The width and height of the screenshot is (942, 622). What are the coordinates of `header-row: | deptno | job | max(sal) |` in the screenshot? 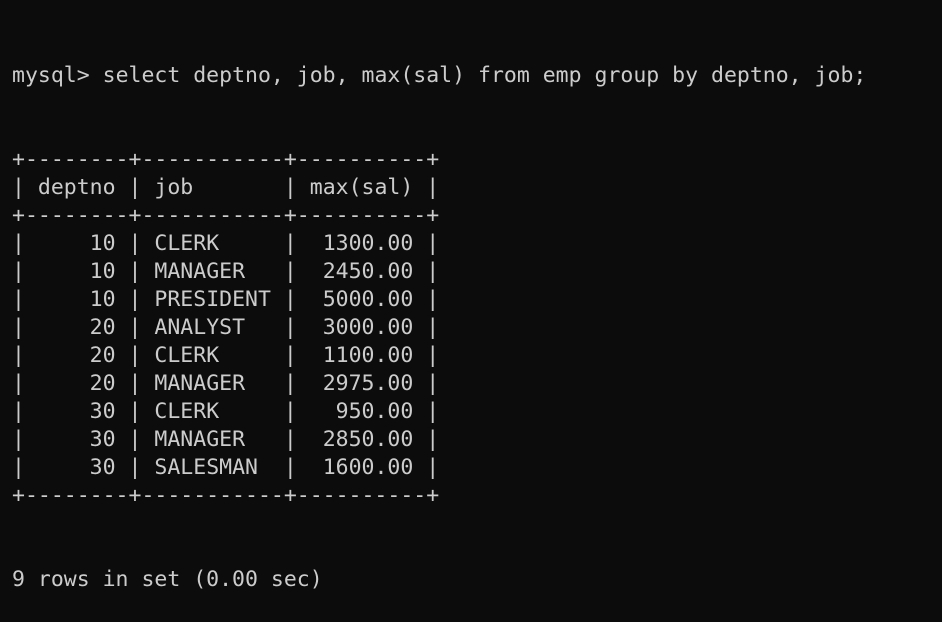 It's located at (226, 187).